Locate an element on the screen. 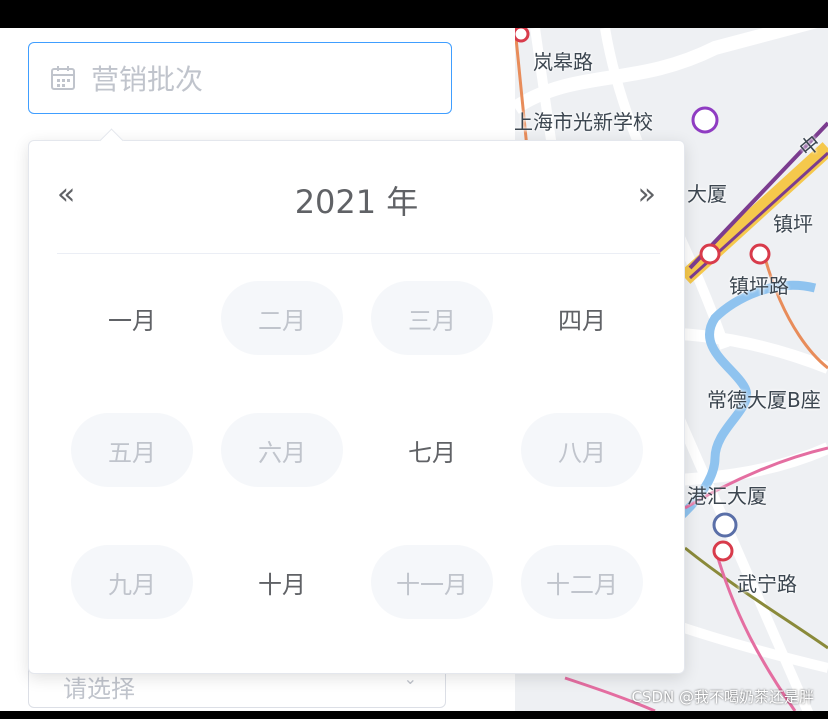  month-input-placeholder: 营销批次 is located at coordinates (147, 79).